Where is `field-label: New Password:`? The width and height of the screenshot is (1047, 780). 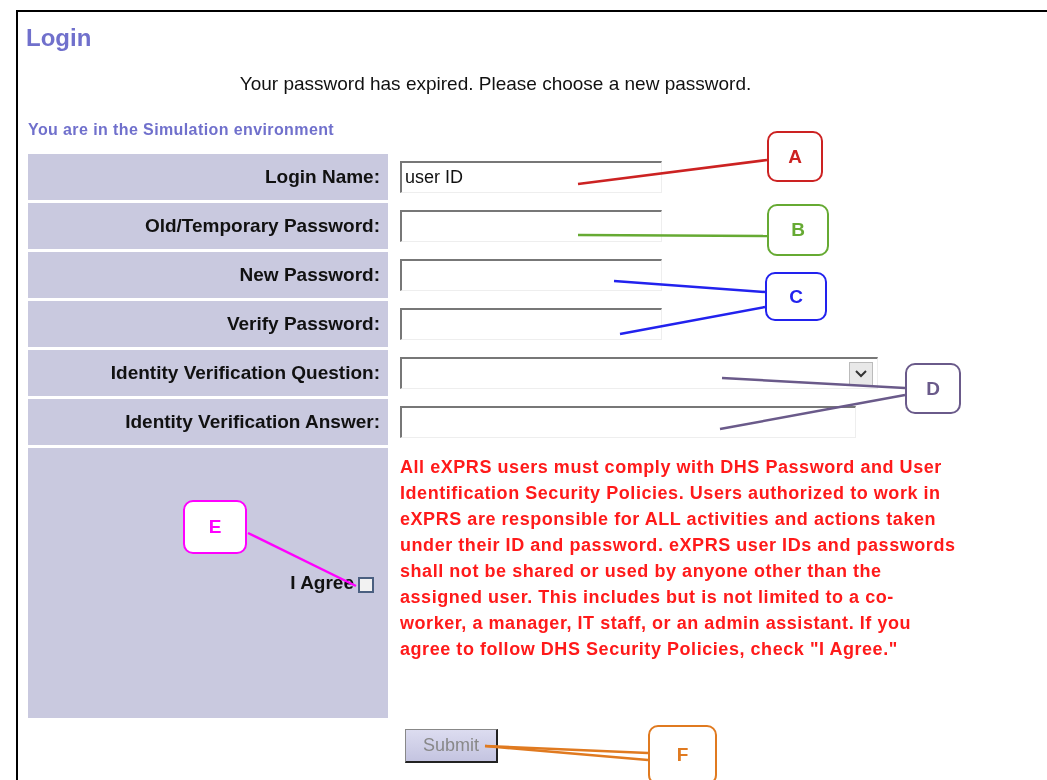 field-label: New Password: is located at coordinates (208, 275).